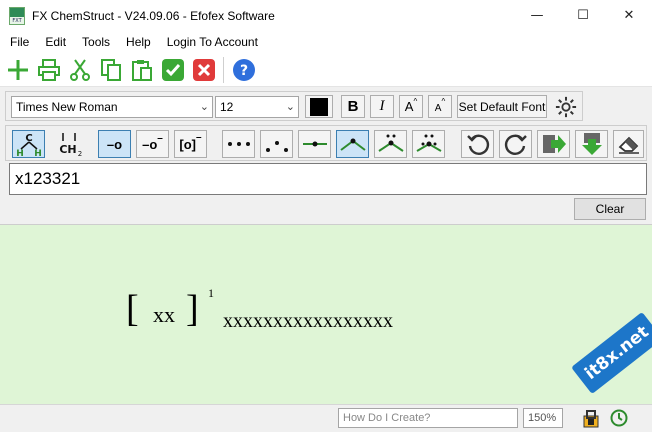  I want to click on gear-icon, so click(566, 106).